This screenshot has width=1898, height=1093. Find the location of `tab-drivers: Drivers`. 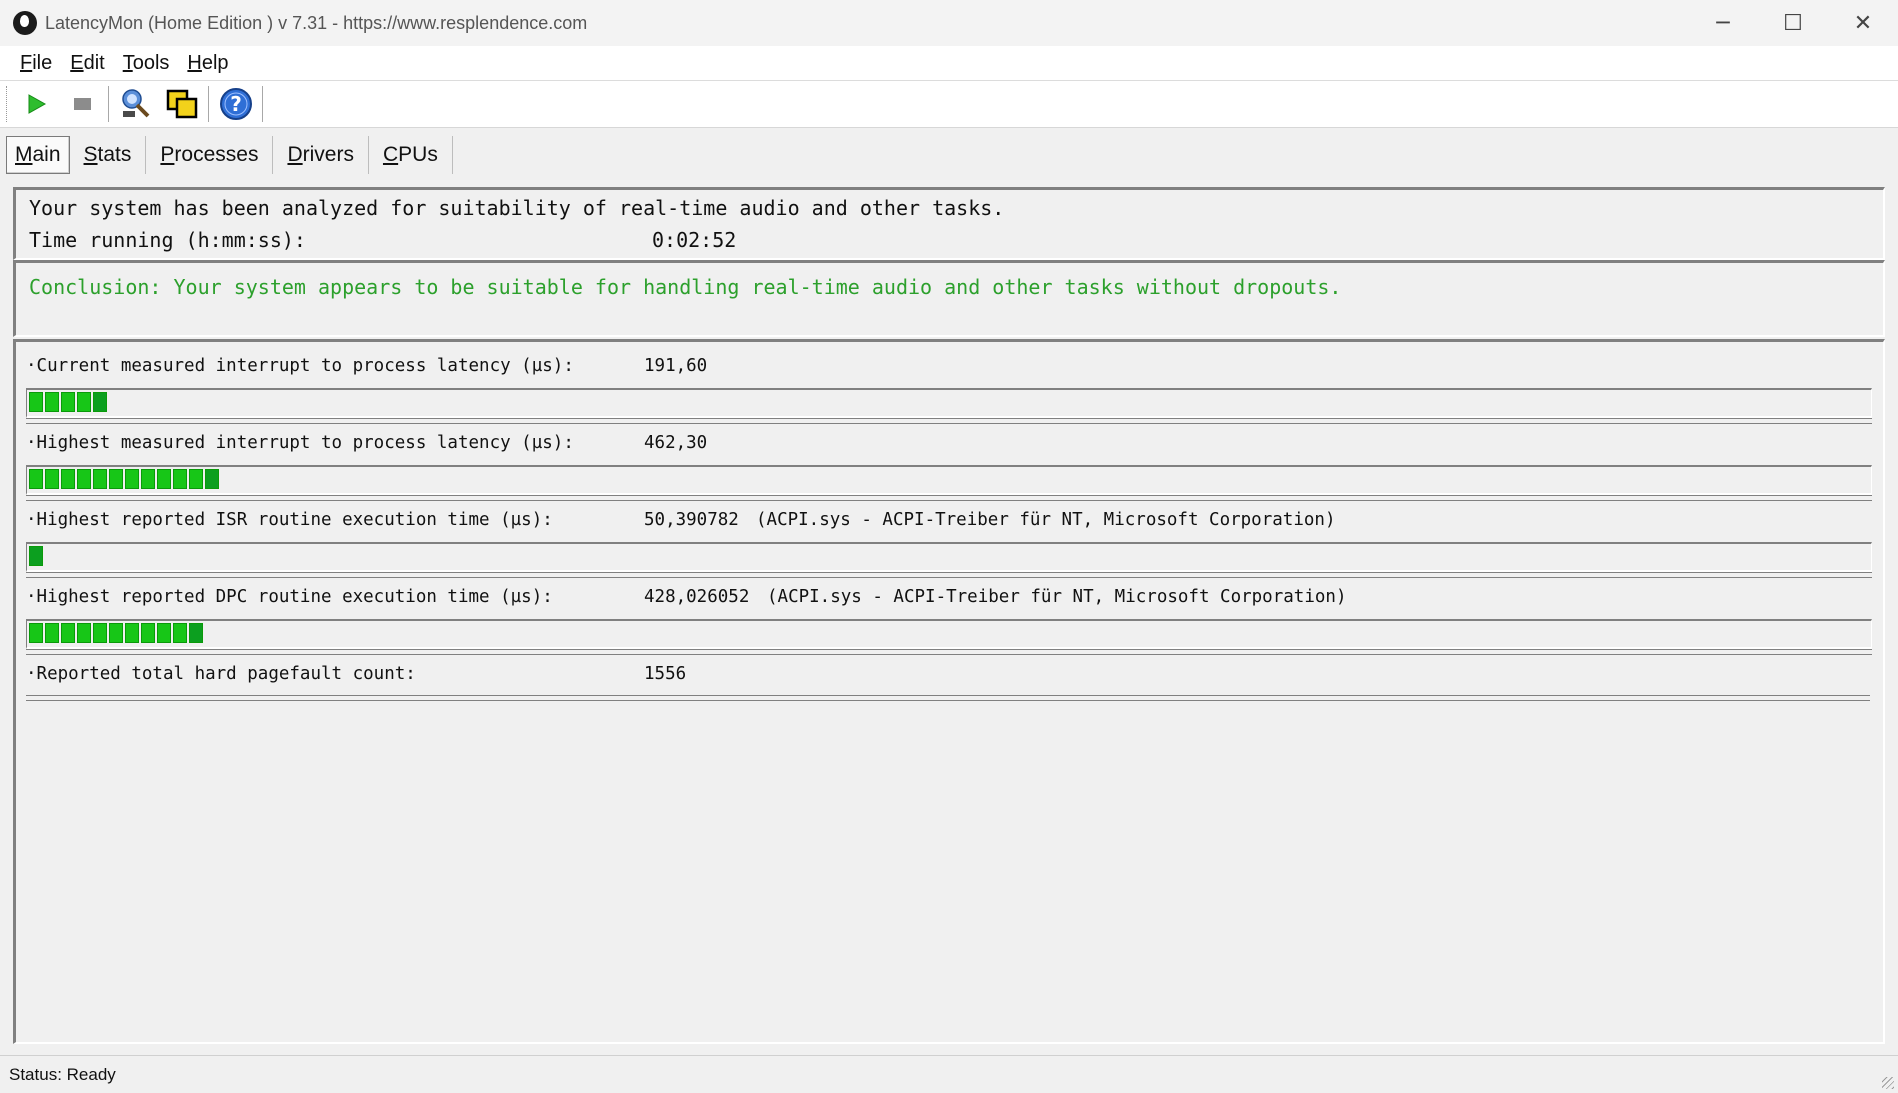

tab-drivers: Drivers is located at coordinates (321, 155).